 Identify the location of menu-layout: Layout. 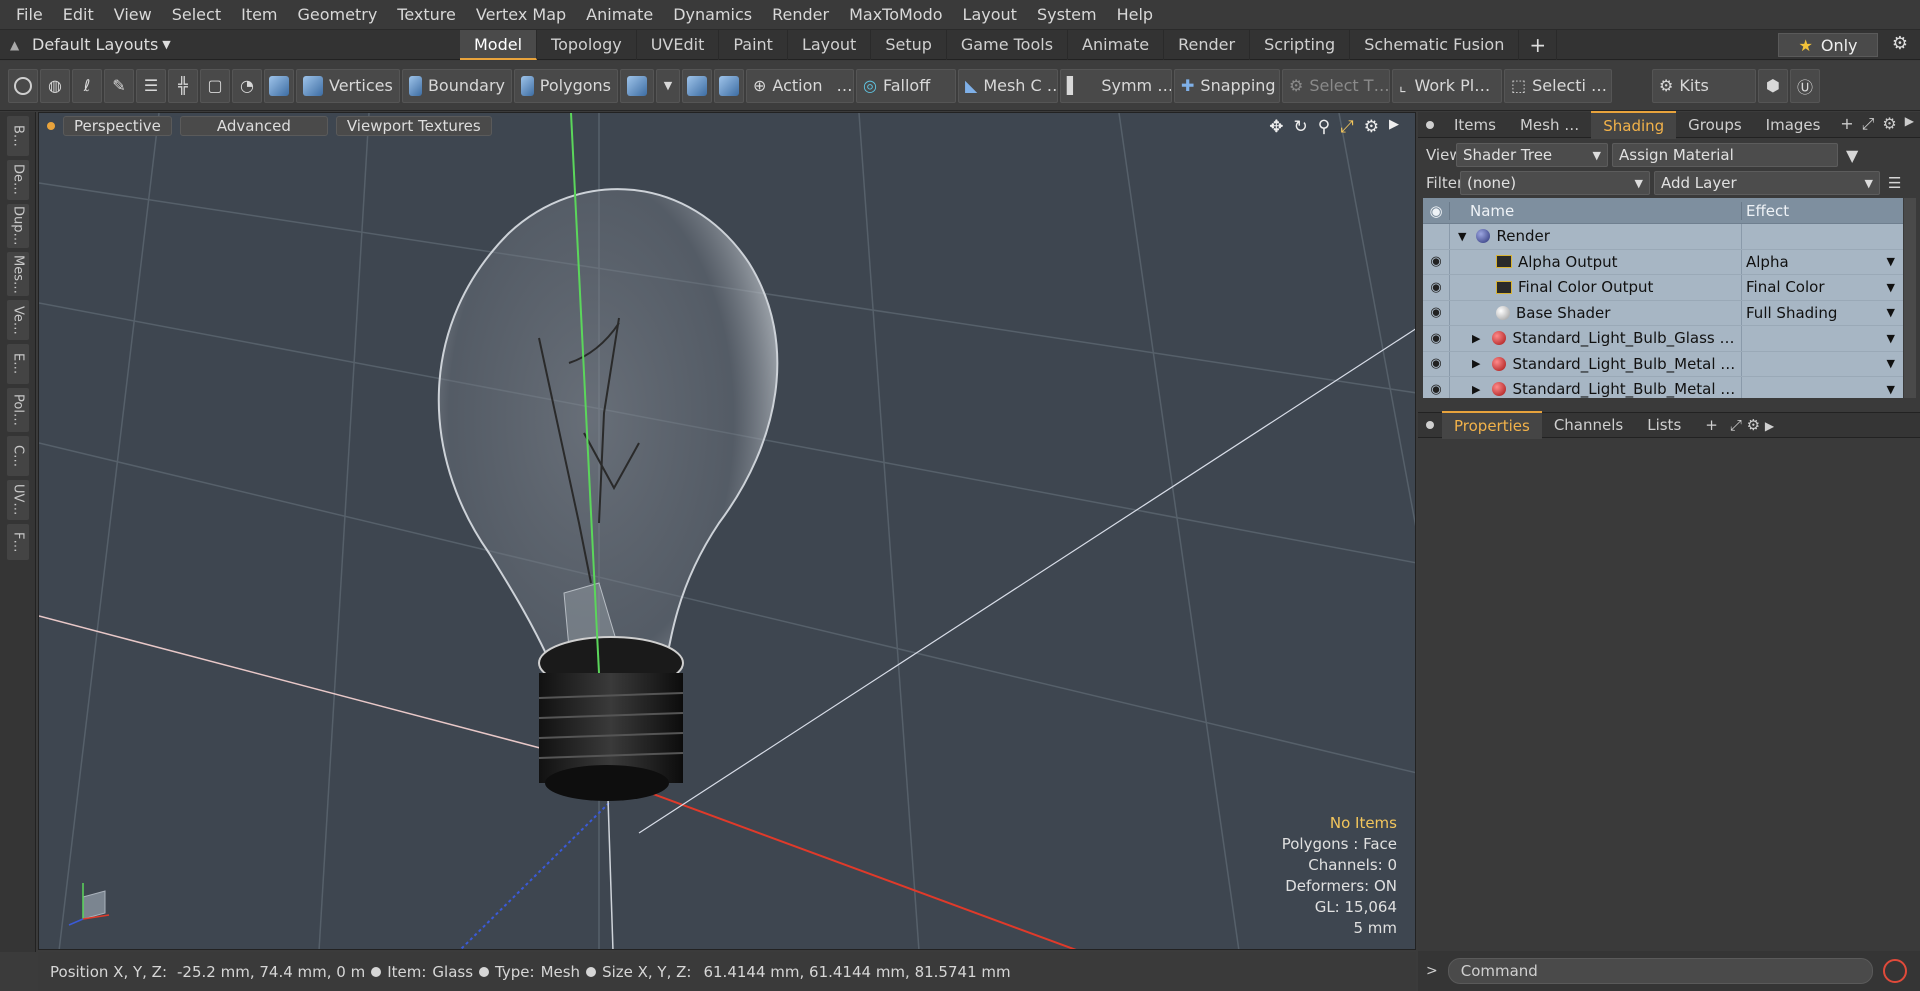
(990, 15).